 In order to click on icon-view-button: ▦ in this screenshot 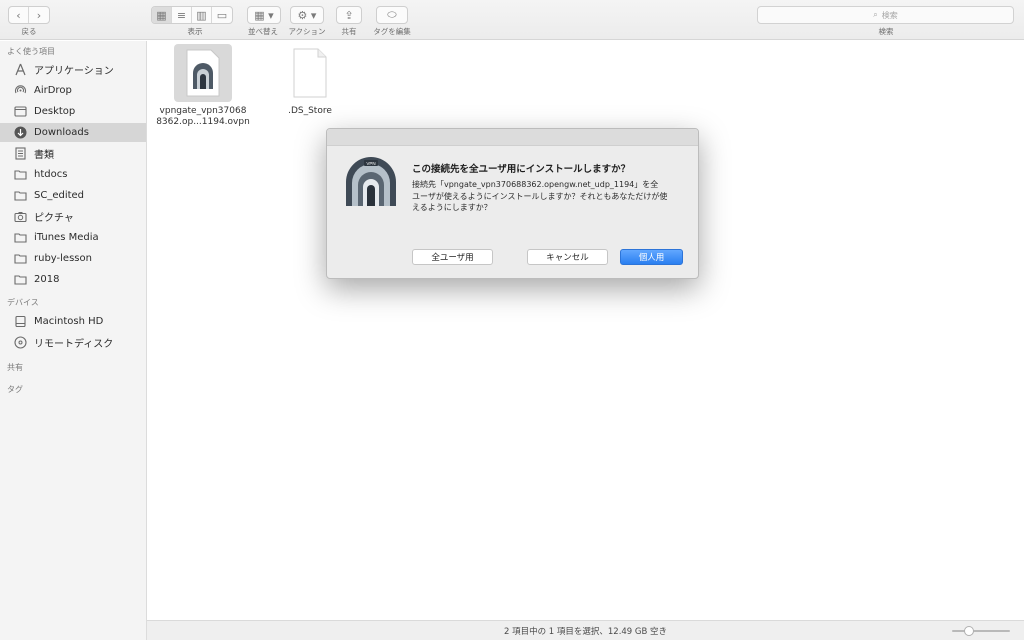, I will do `click(162, 15)`.